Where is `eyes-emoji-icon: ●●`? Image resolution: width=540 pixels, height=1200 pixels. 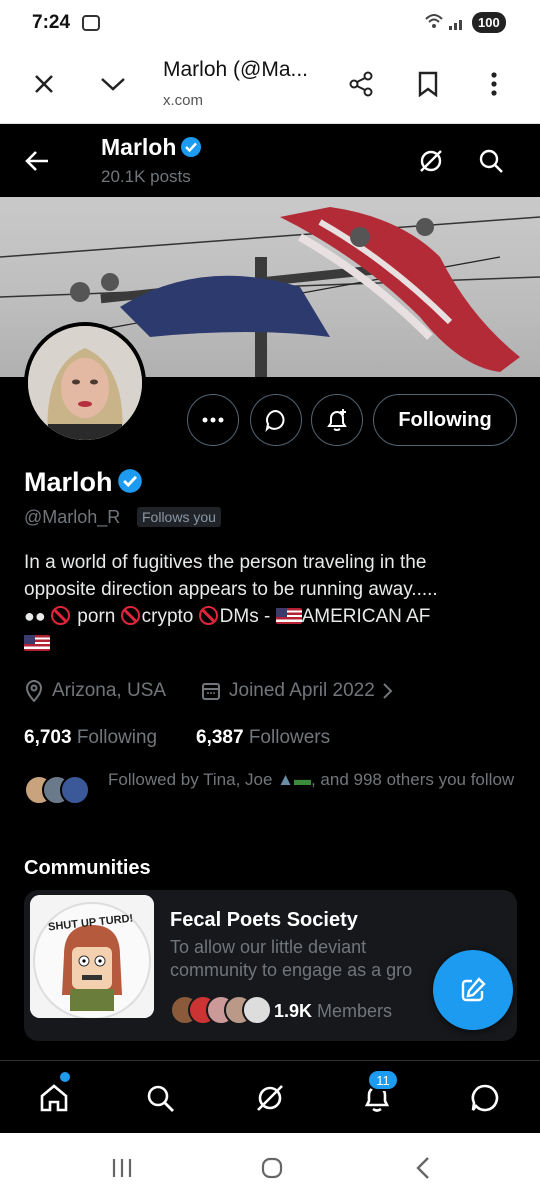
eyes-emoji-icon: ●● is located at coordinates (35, 616).